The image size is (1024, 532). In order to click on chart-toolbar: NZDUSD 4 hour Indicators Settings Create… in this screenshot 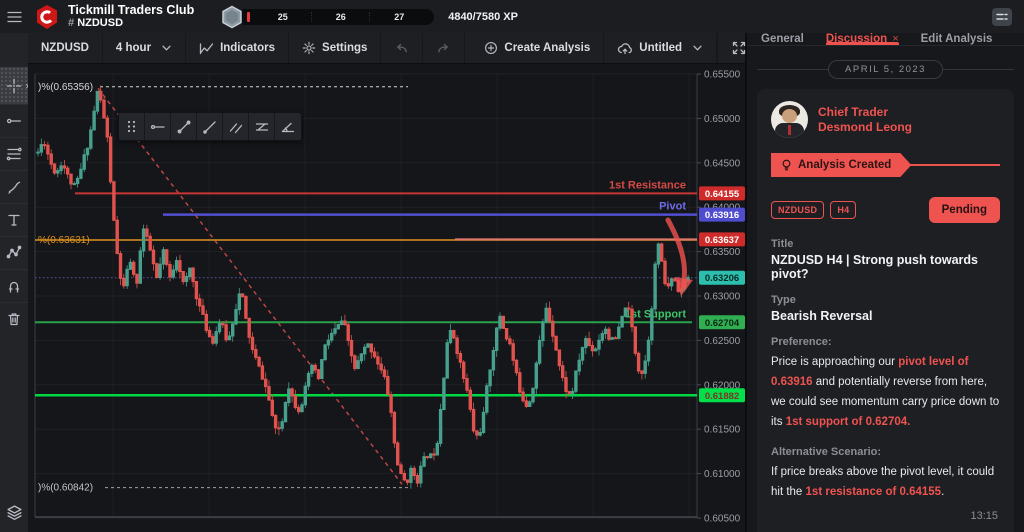, I will do `click(387, 48)`.